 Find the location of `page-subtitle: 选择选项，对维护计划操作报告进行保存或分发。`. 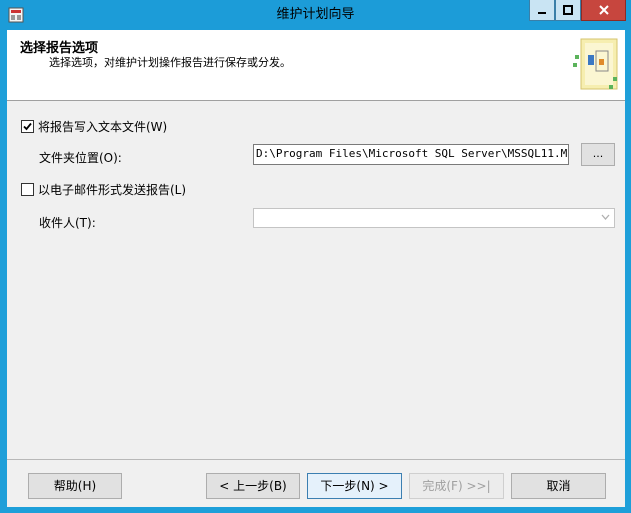

page-subtitle: 选择选项，对维护计划操作报告进行保存或分发。 is located at coordinates (170, 62).